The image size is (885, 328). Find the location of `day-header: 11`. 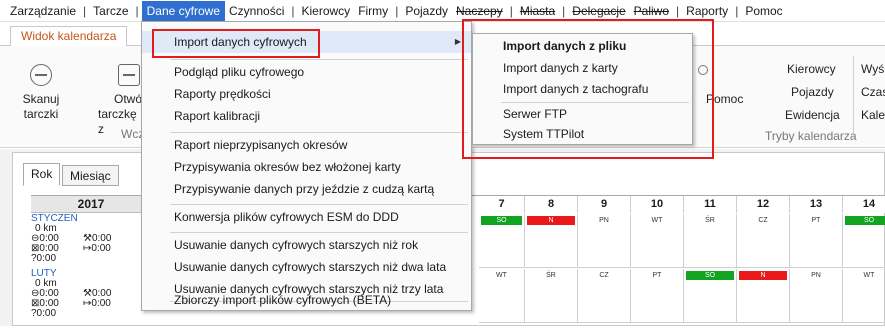

day-header: 11 is located at coordinates (710, 204).